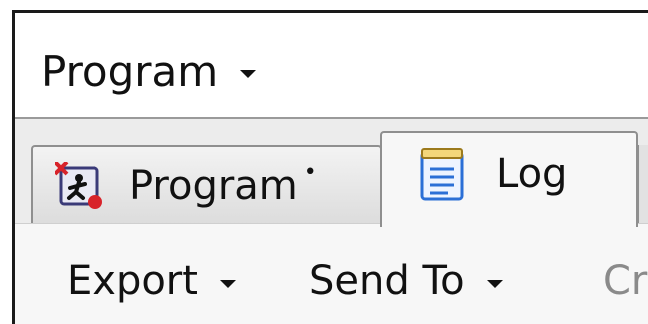 Image resolution: width=648 pixels, height=324 pixels. What do you see at coordinates (78, 185) in the screenshot?
I see `program-run-icon` at bounding box center [78, 185].